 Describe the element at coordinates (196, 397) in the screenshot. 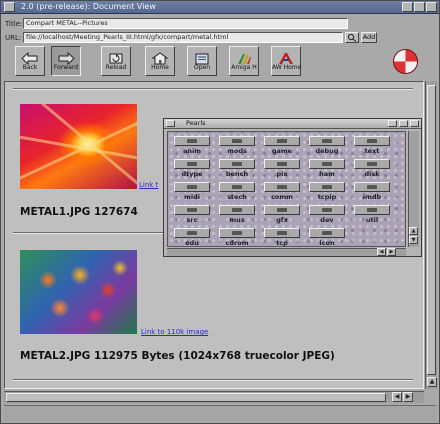

I see `horizontal-scroll-knob` at that location.